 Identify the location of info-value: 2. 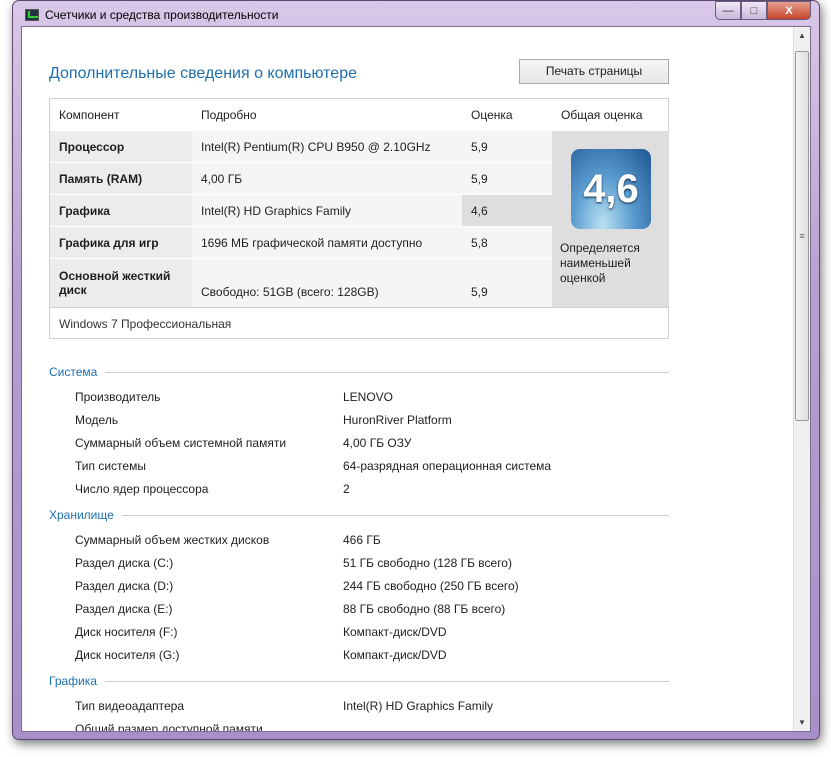
(346, 489).